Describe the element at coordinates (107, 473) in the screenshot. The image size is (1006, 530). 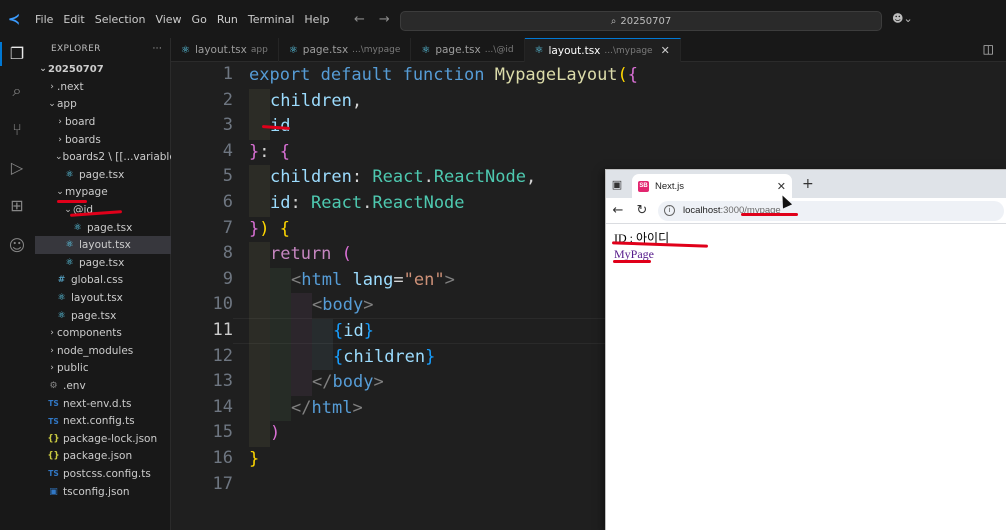
I see `tree-item-label: postcss.config.ts` at that location.